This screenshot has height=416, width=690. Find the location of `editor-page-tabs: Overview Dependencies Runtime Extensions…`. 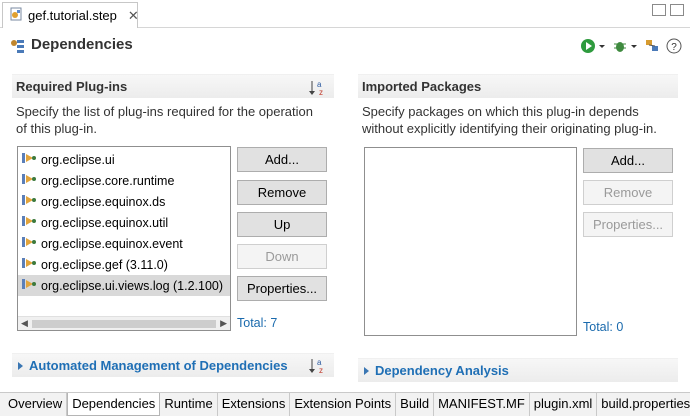

editor-page-tabs: Overview Dependencies Runtime Extensions… is located at coordinates (345, 404).